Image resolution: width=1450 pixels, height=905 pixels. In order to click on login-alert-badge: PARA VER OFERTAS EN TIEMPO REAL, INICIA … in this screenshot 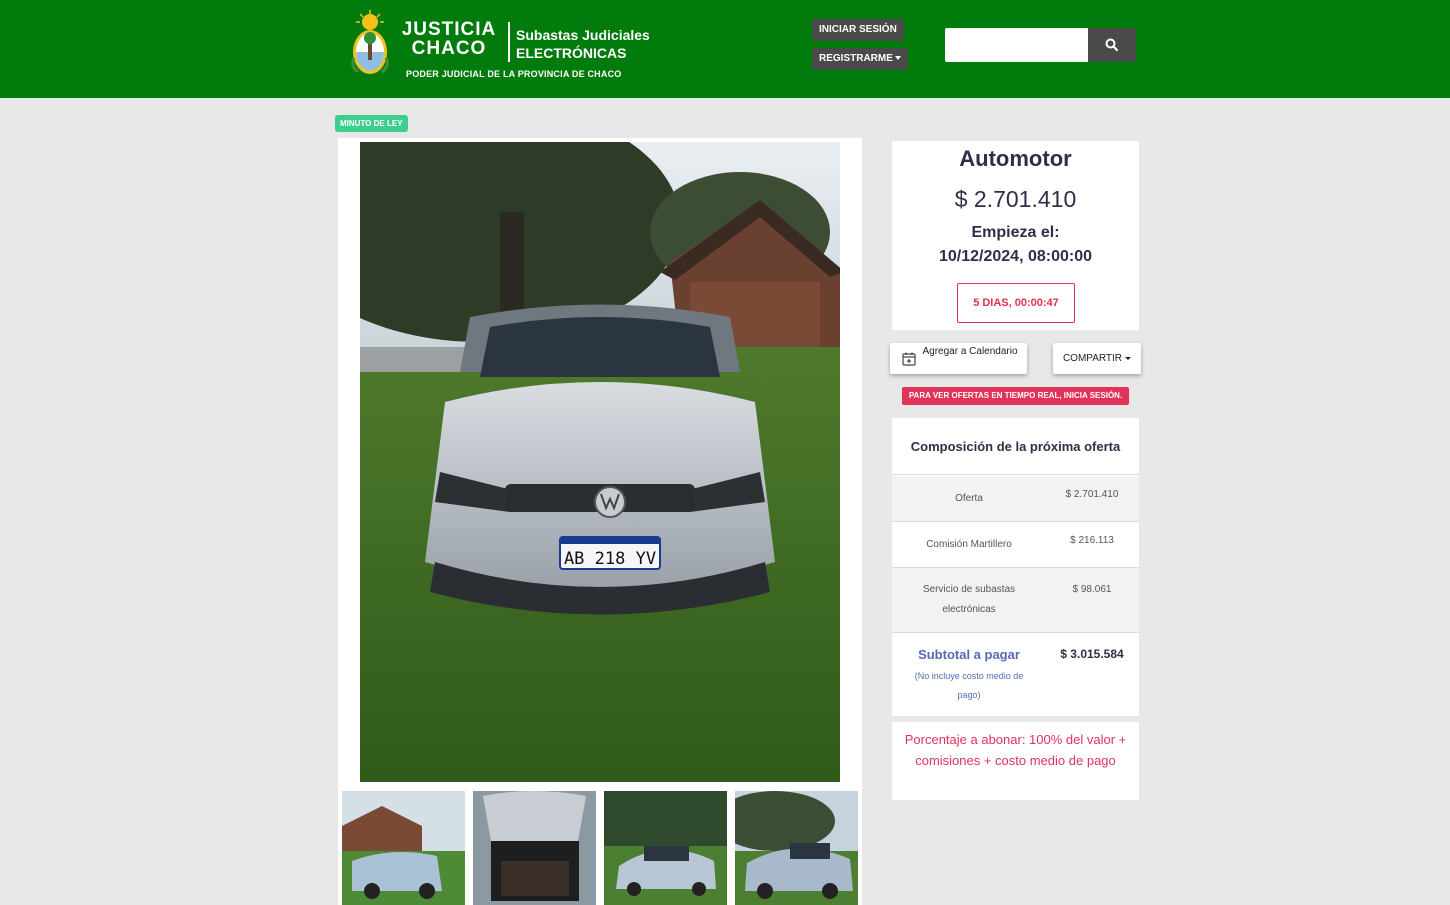, I will do `click(1015, 396)`.